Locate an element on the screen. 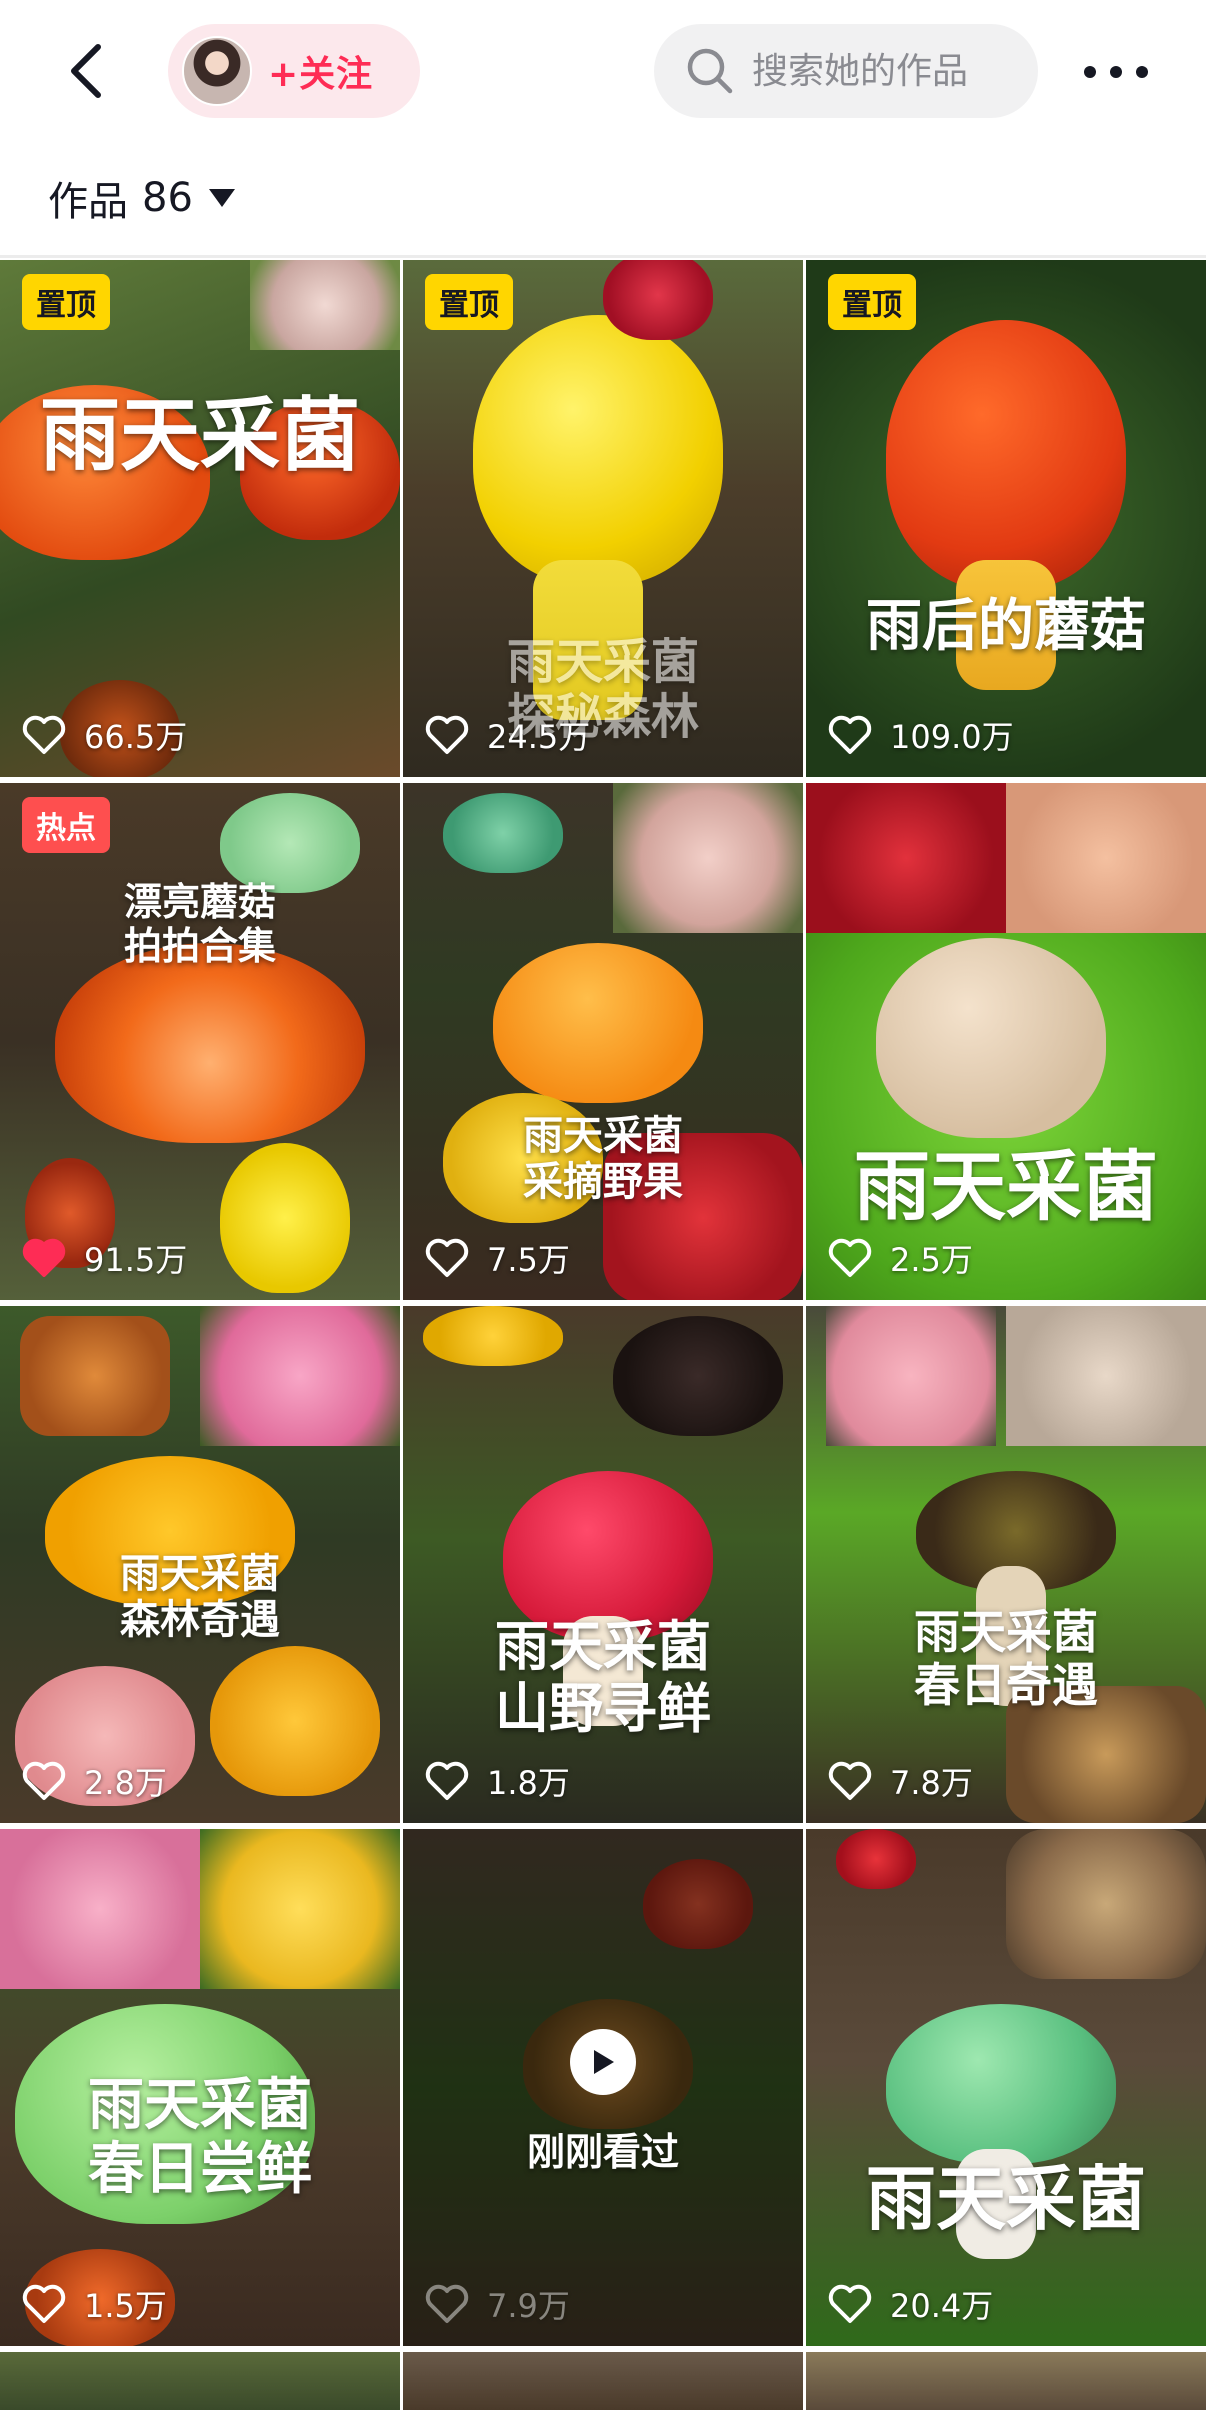 The image size is (1206, 2410). follow-button: +关注 is located at coordinates (294, 71).